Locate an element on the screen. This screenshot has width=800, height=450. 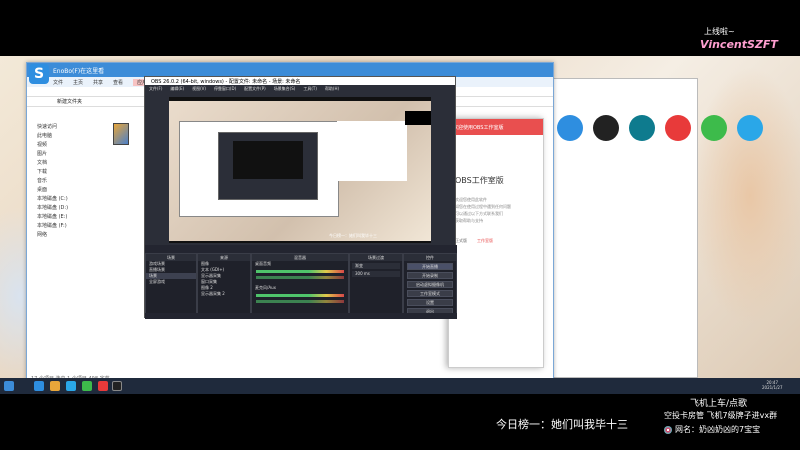
menu-item: 停靠窗口(D) is located at coordinates (225, 89).